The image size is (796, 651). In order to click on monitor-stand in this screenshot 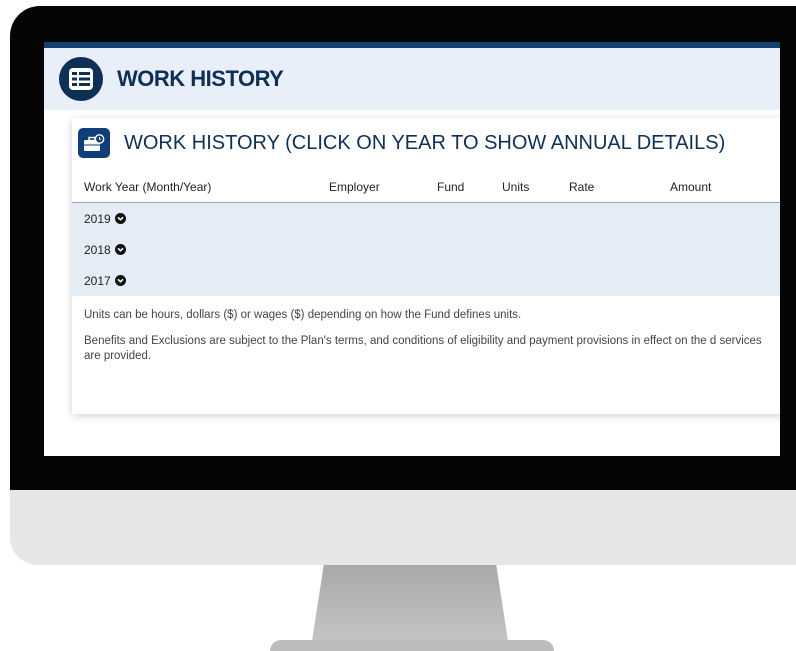, I will do `click(410, 603)`.